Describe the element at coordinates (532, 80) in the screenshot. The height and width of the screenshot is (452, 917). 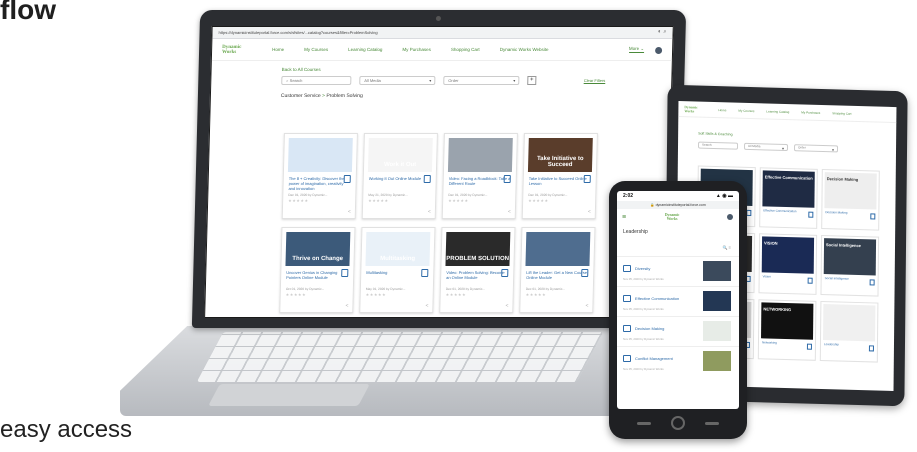
I see `add-filter-button: +` at that location.